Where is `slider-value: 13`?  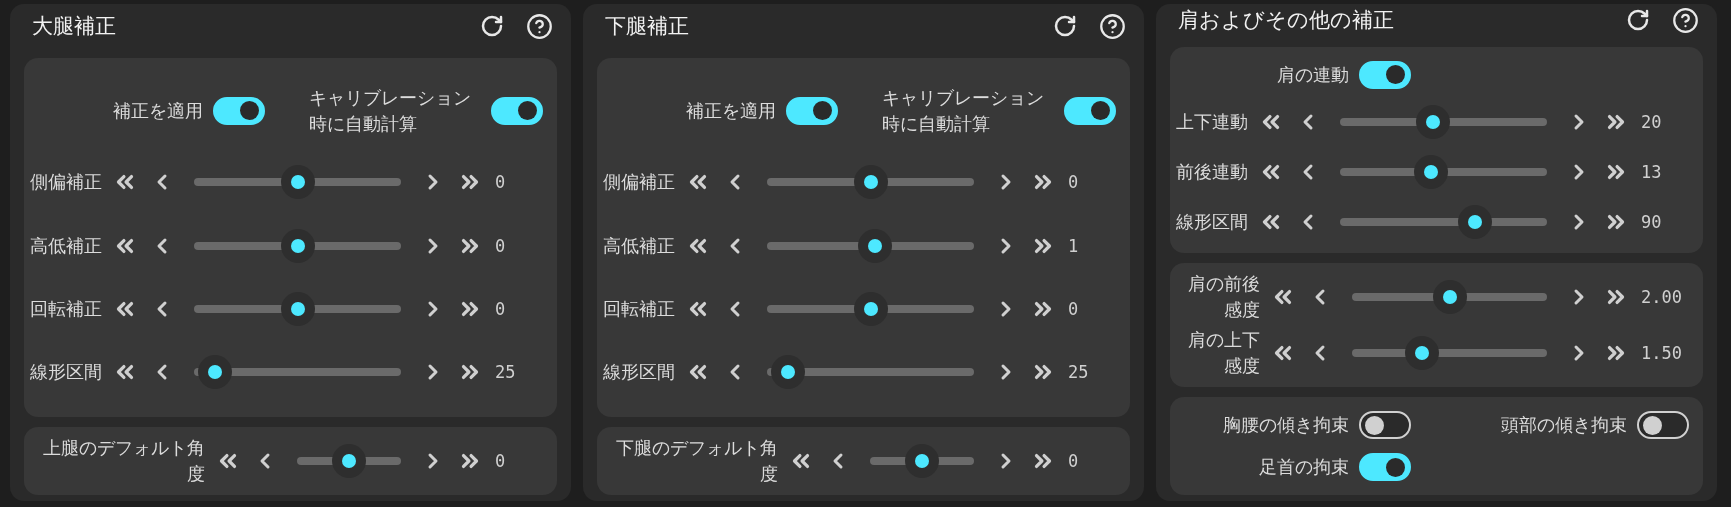 slider-value: 13 is located at coordinates (1651, 171).